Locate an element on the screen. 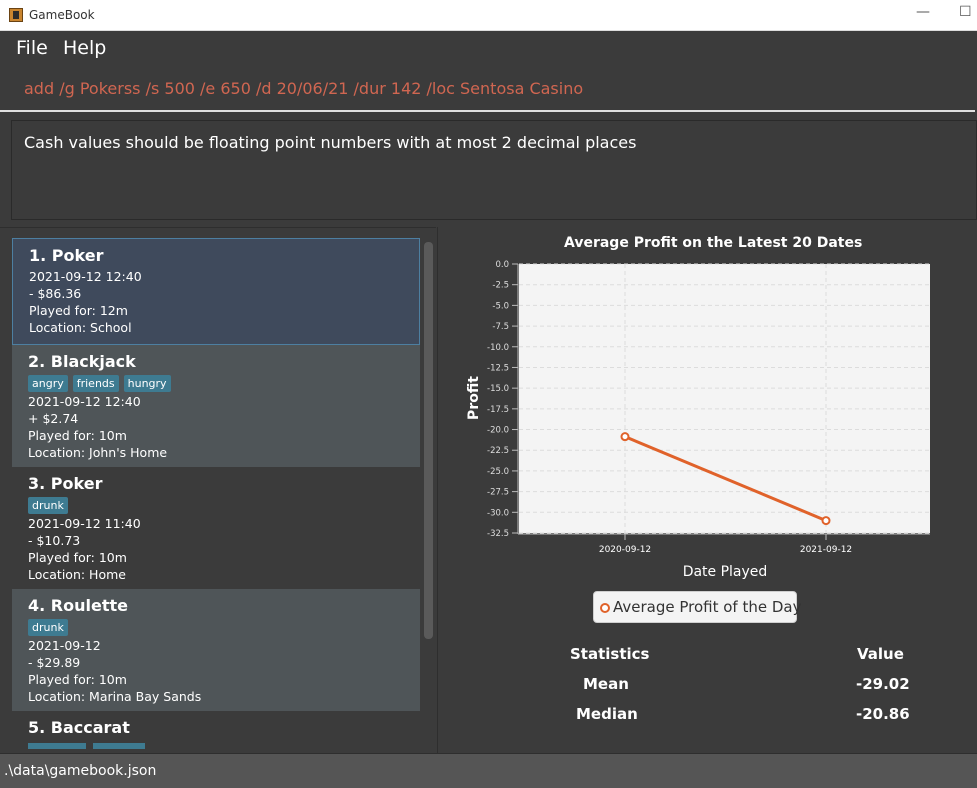 This screenshot has height=788, width=977. game-location: Location: Home is located at coordinates (77, 574).